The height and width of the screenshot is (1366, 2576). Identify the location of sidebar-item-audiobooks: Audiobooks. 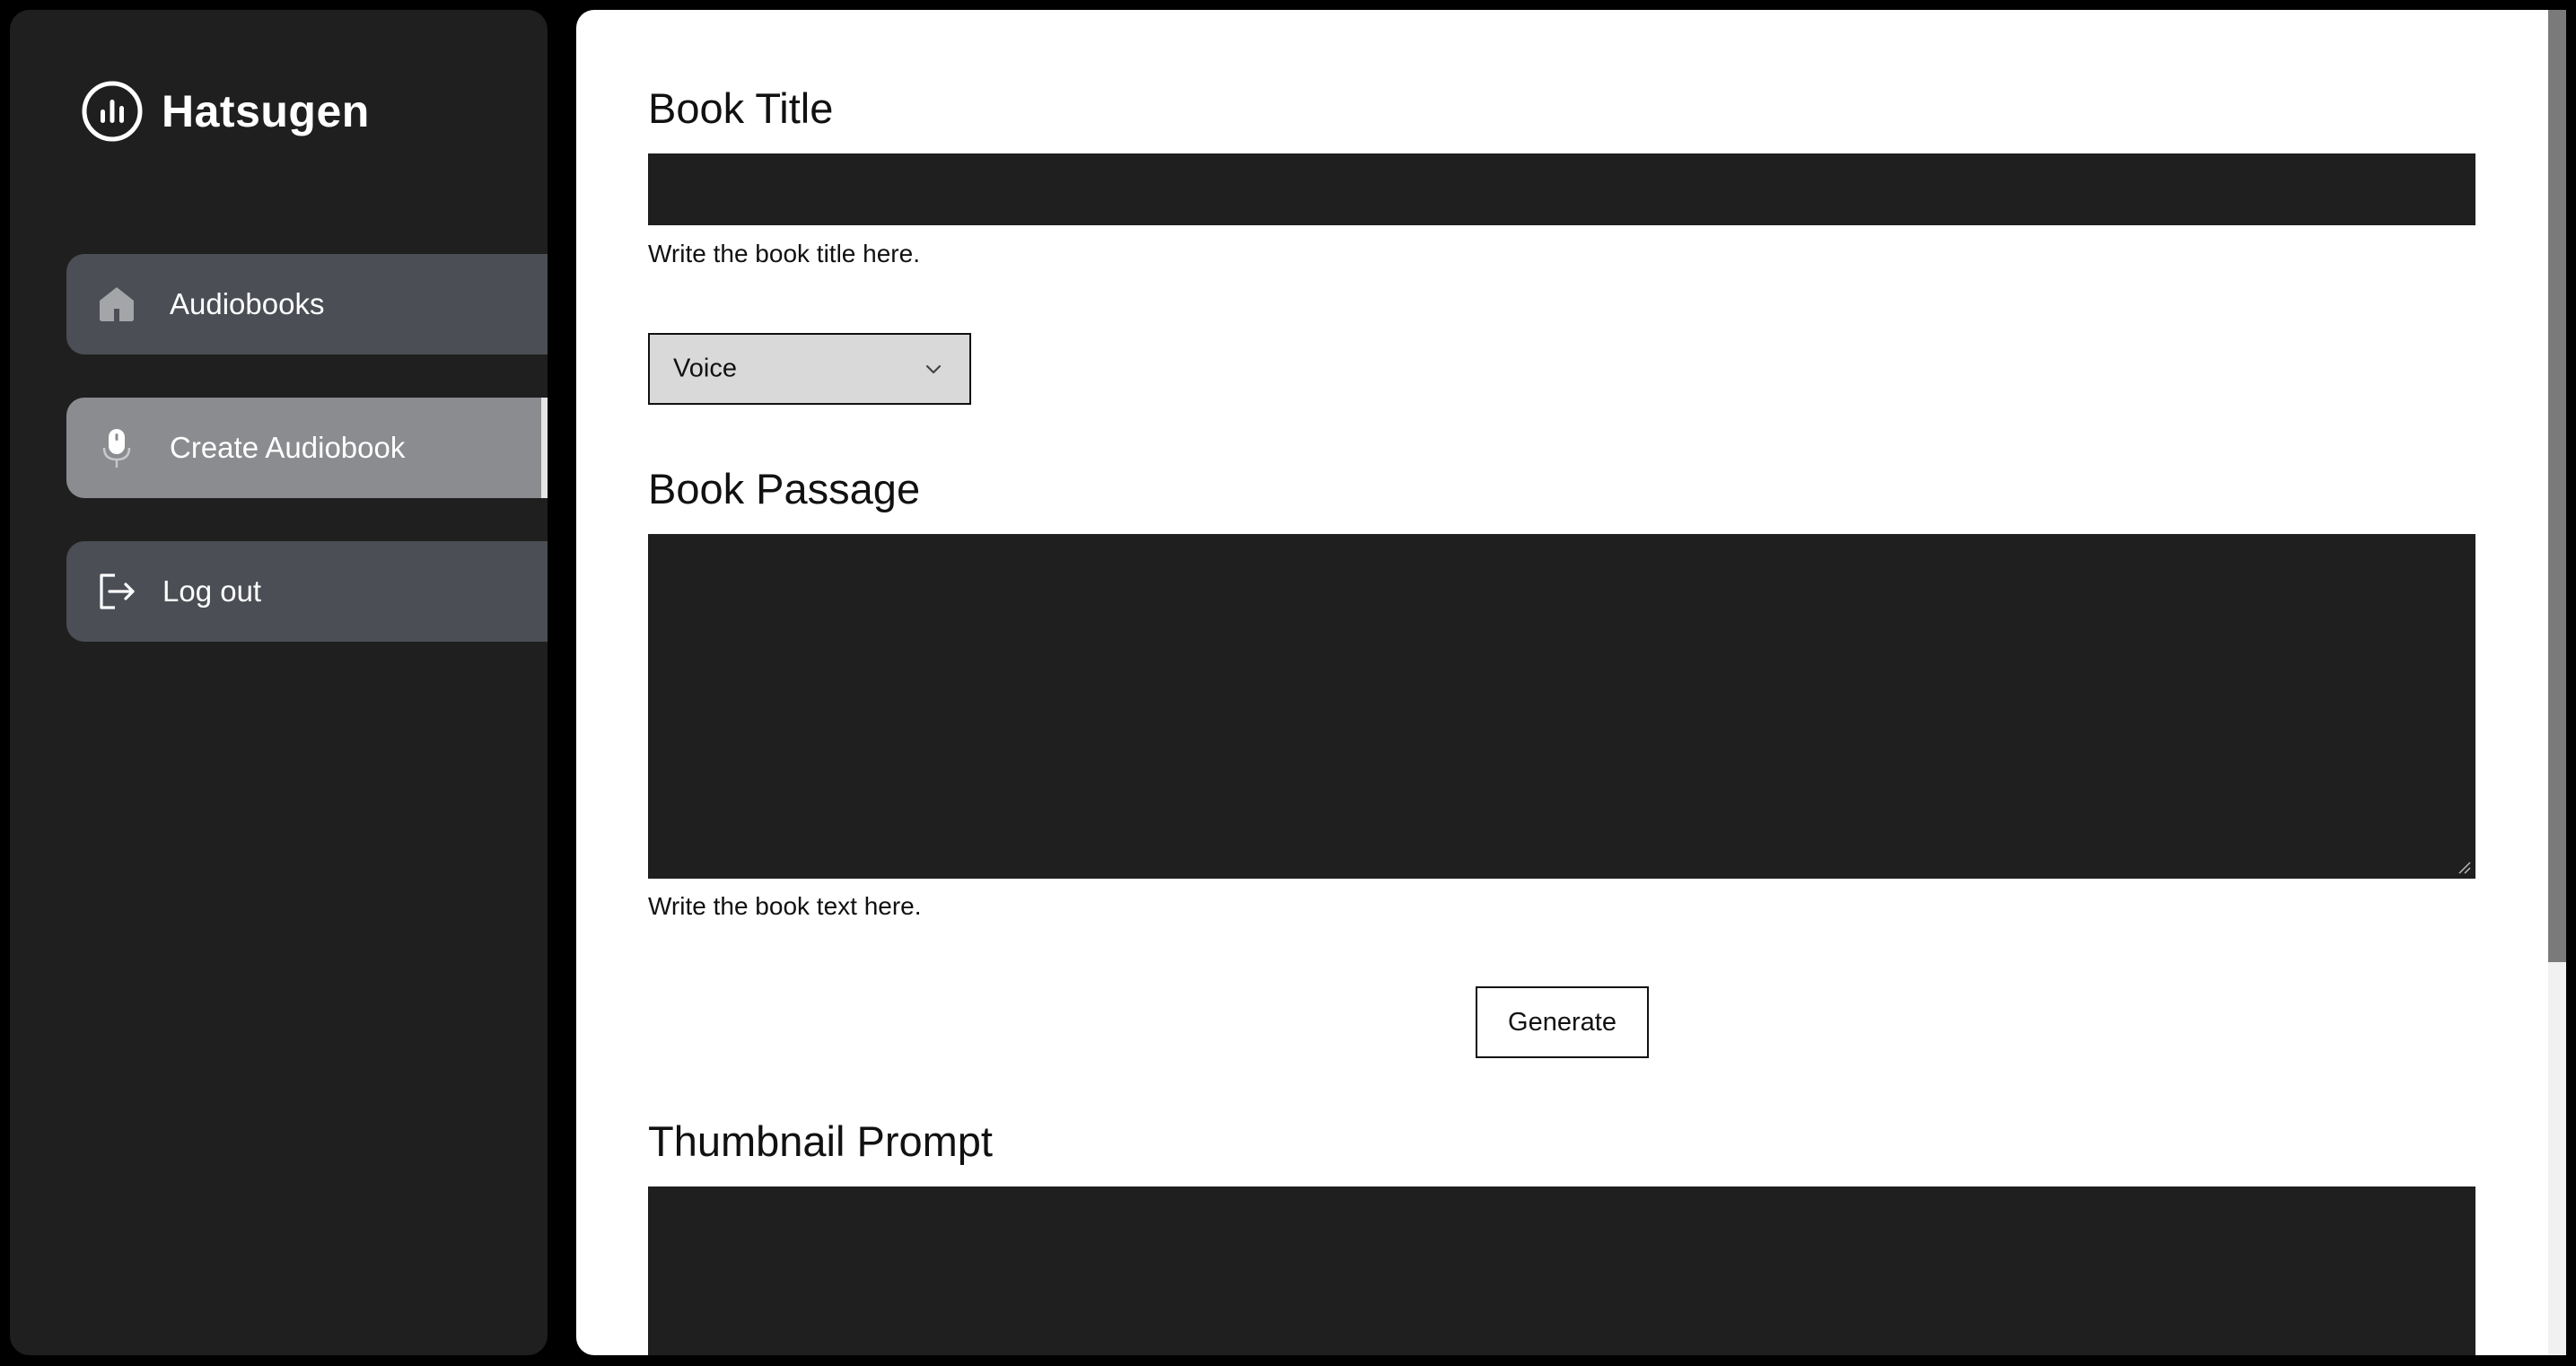
(307, 304).